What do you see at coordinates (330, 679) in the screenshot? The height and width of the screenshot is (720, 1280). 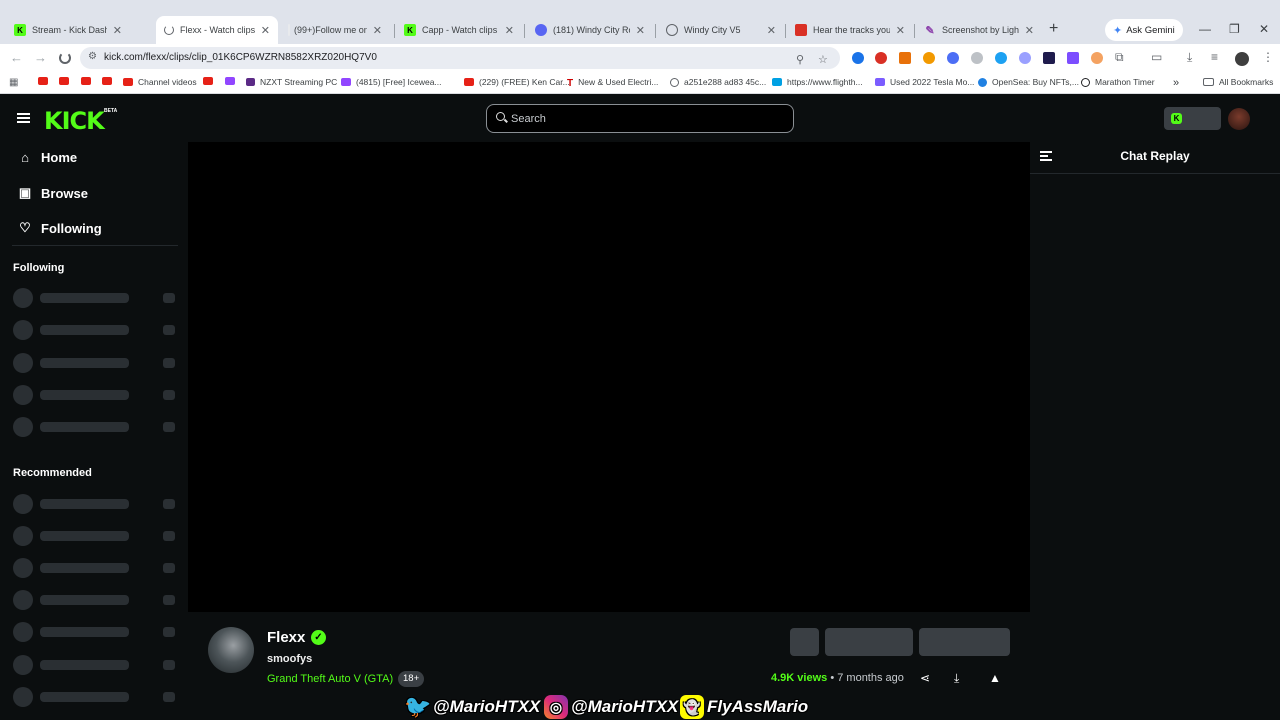 I see `category-link: Grand Theft Auto V (GTA)` at bounding box center [330, 679].